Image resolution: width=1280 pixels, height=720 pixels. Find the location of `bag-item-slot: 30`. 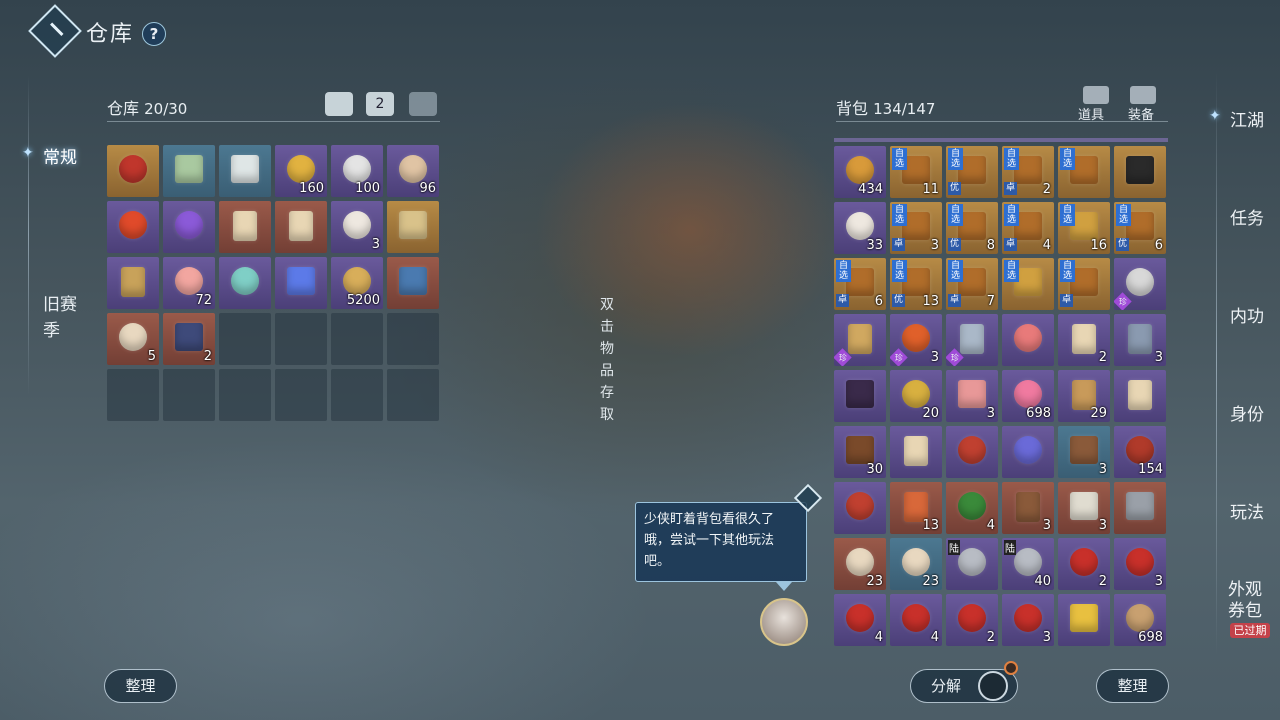

bag-item-slot: 30 is located at coordinates (860, 452).